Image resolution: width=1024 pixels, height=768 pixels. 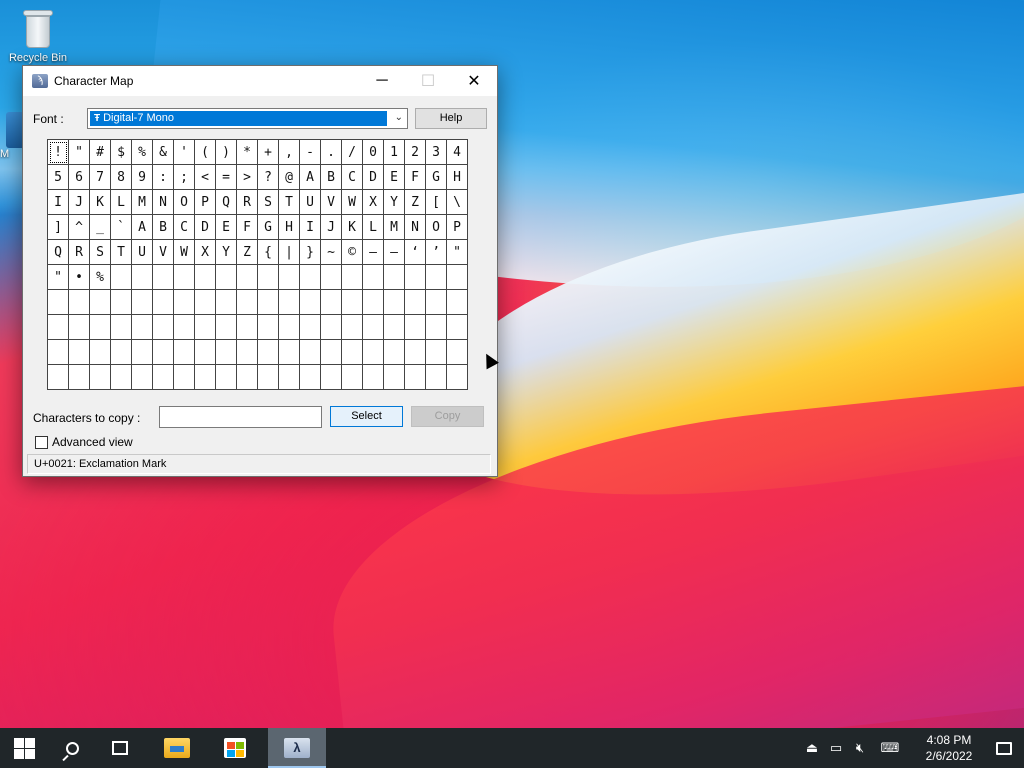 What do you see at coordinates (247, 152) in the screenshot?
I see `character-cell: *` at bounding box center [247, 152].